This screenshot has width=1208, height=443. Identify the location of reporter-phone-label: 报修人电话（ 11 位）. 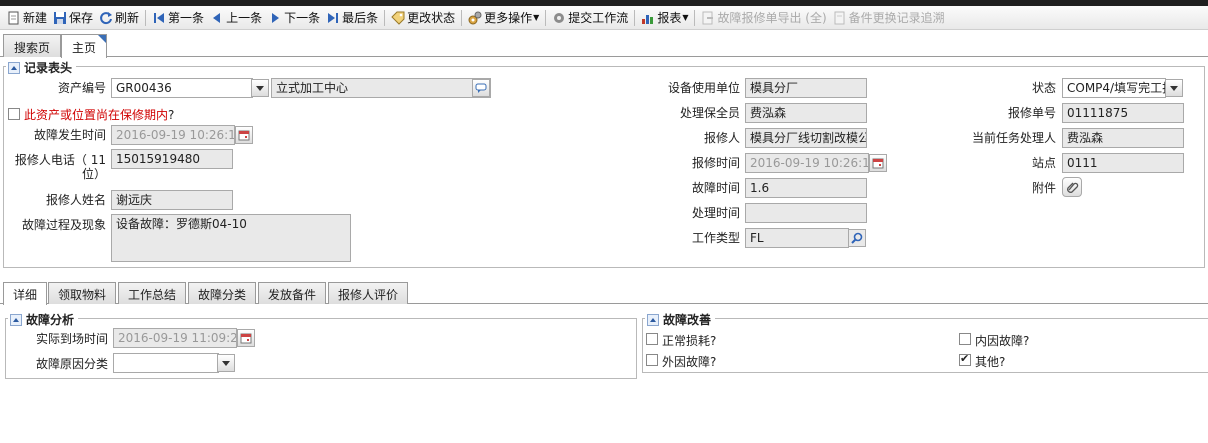
(60, 167).